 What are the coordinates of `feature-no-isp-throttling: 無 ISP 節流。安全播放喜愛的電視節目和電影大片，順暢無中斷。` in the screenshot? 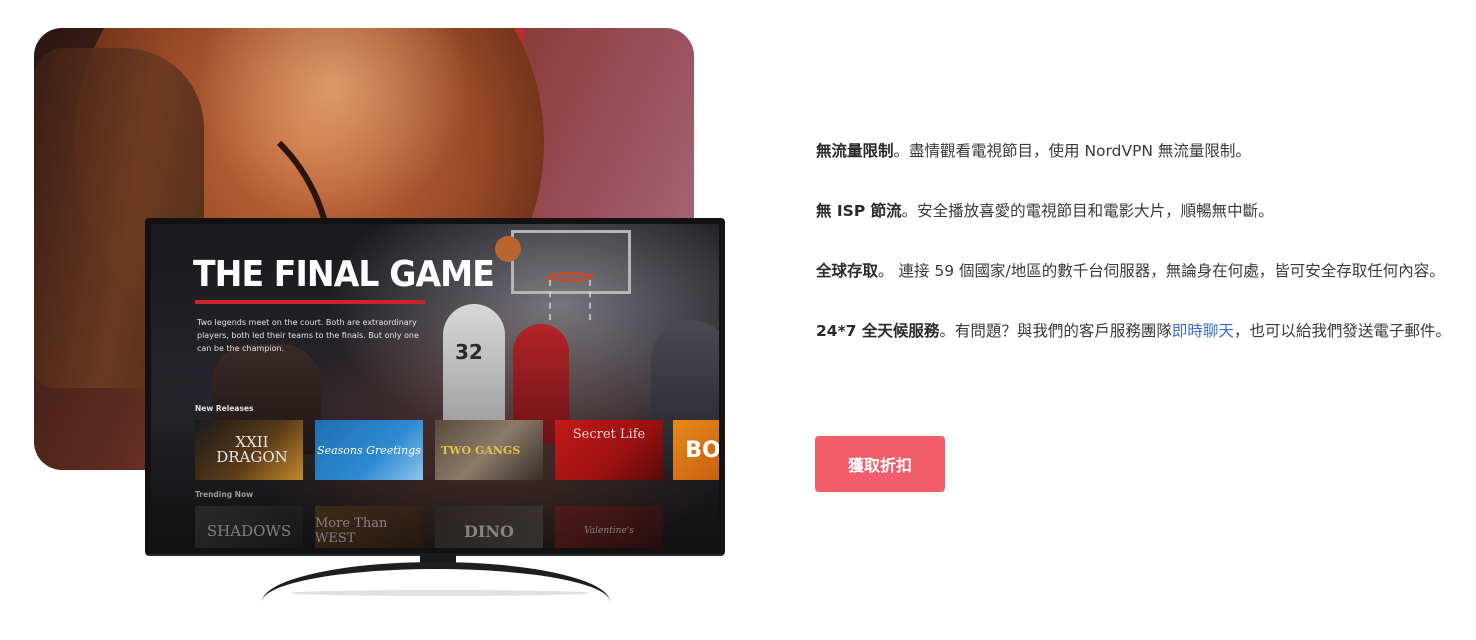 It's located at (1141, 211).